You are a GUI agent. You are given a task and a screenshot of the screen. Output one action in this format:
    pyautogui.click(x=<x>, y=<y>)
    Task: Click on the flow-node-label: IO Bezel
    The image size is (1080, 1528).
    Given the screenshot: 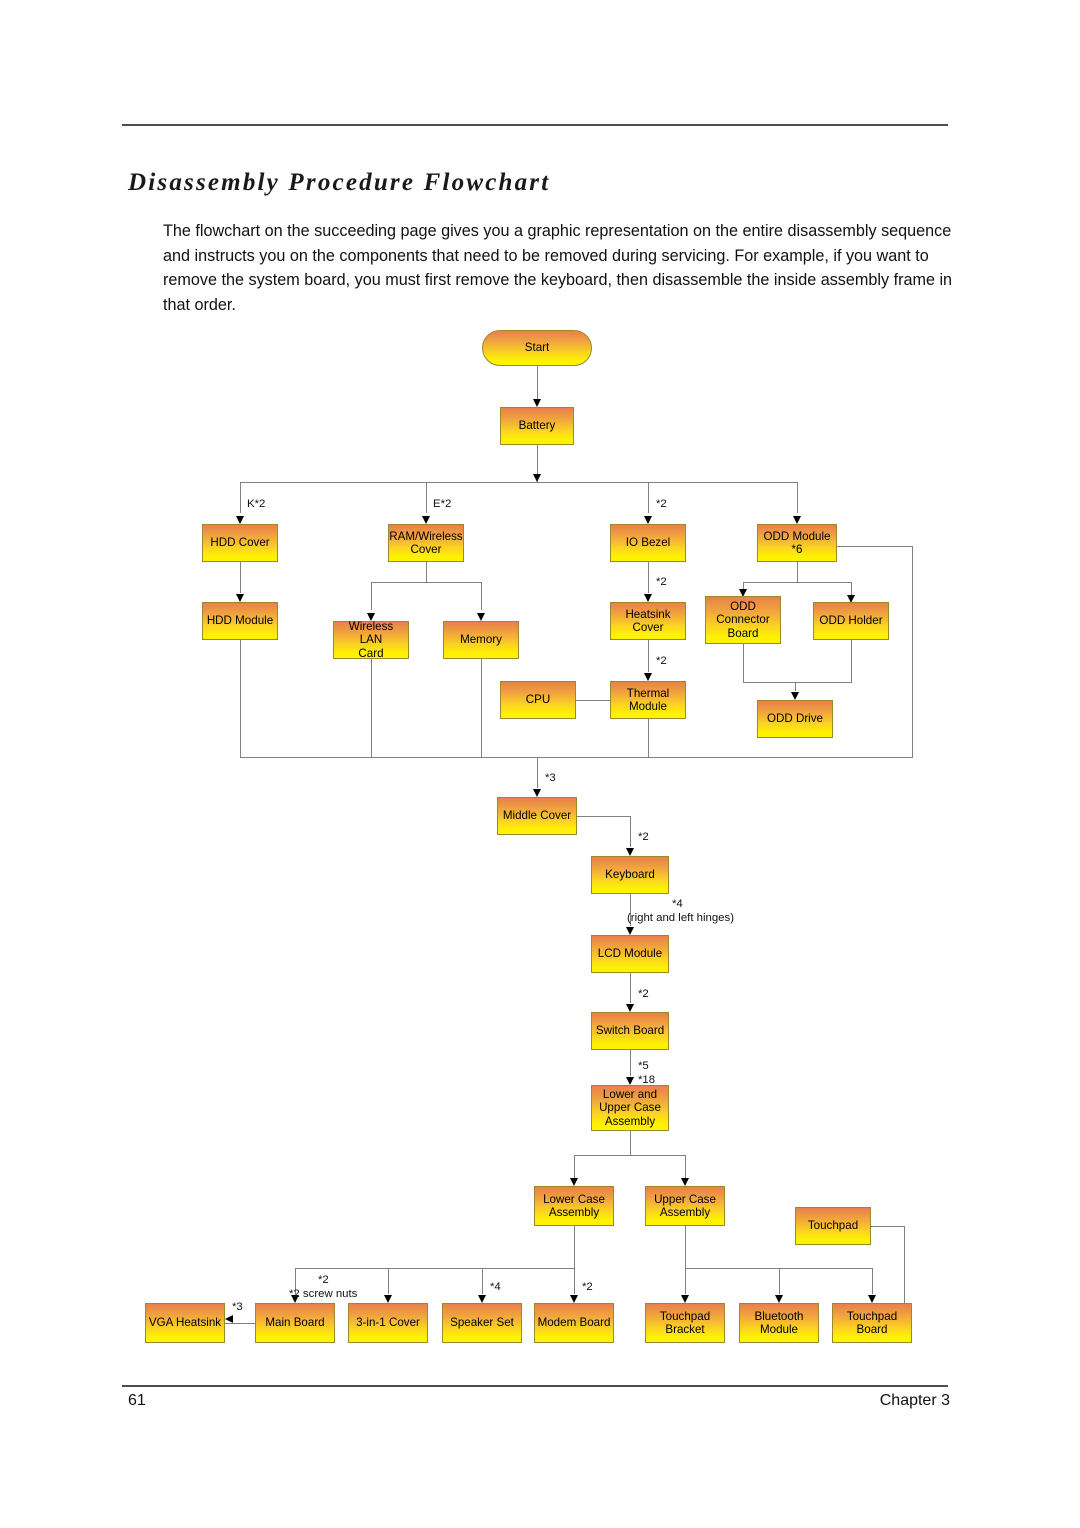 What is the action you would take?
    pyautogui.click(x=648, y=543)
    